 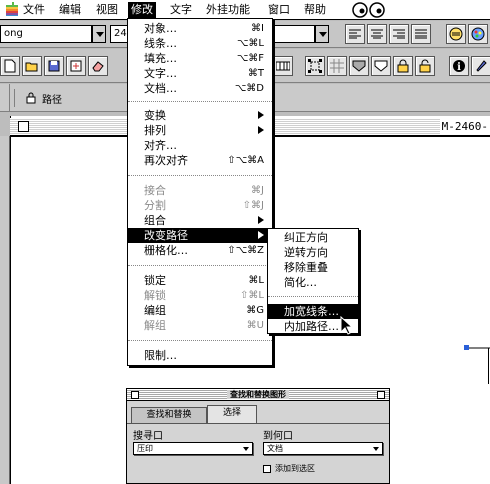 What do you see at coordinates (200, 280) in the screenshot?
I see `menu-item-lock: 锁定 ⌘L` at bounding box center [200, 280].